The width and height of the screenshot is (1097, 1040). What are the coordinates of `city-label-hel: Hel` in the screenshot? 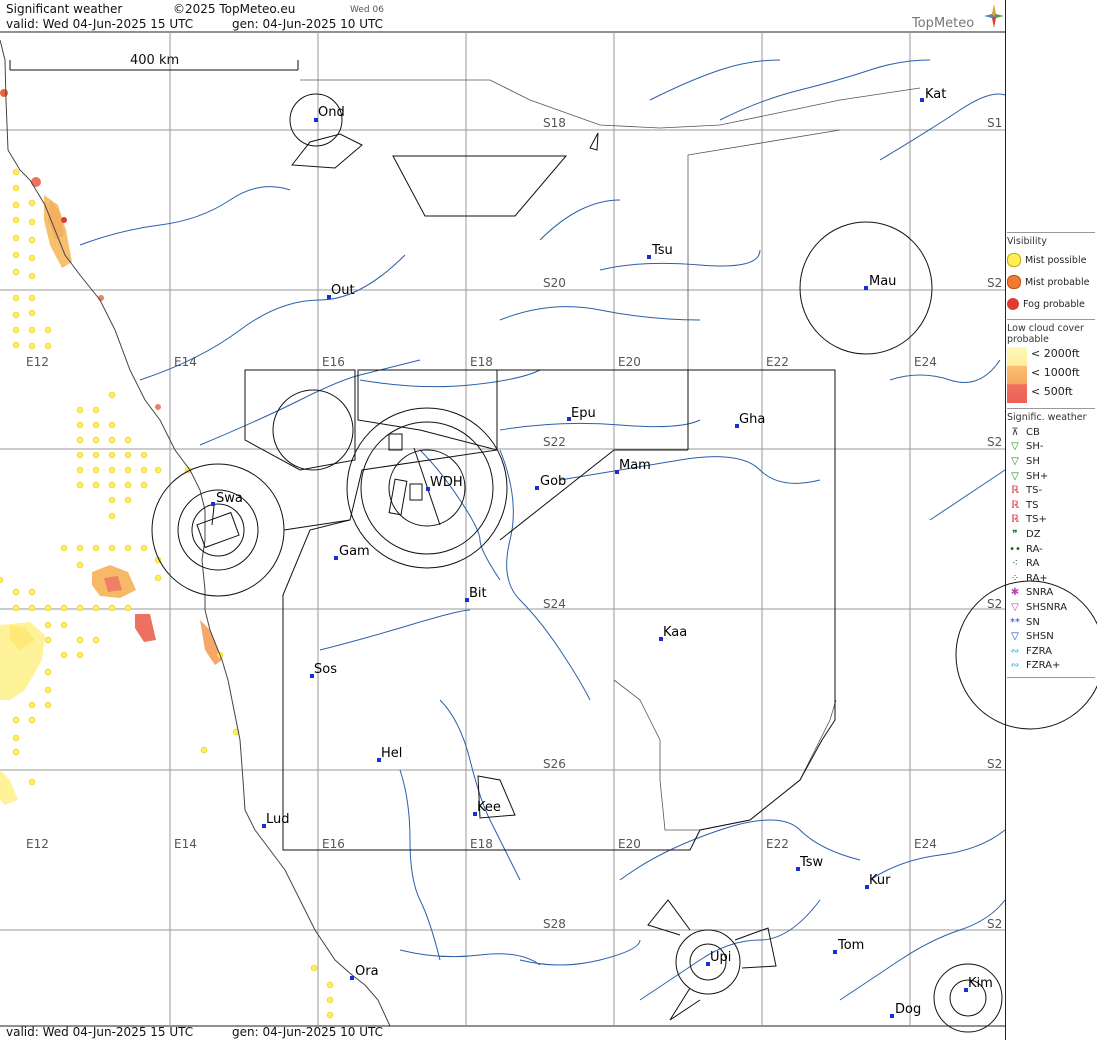 It's located at (391, 753).